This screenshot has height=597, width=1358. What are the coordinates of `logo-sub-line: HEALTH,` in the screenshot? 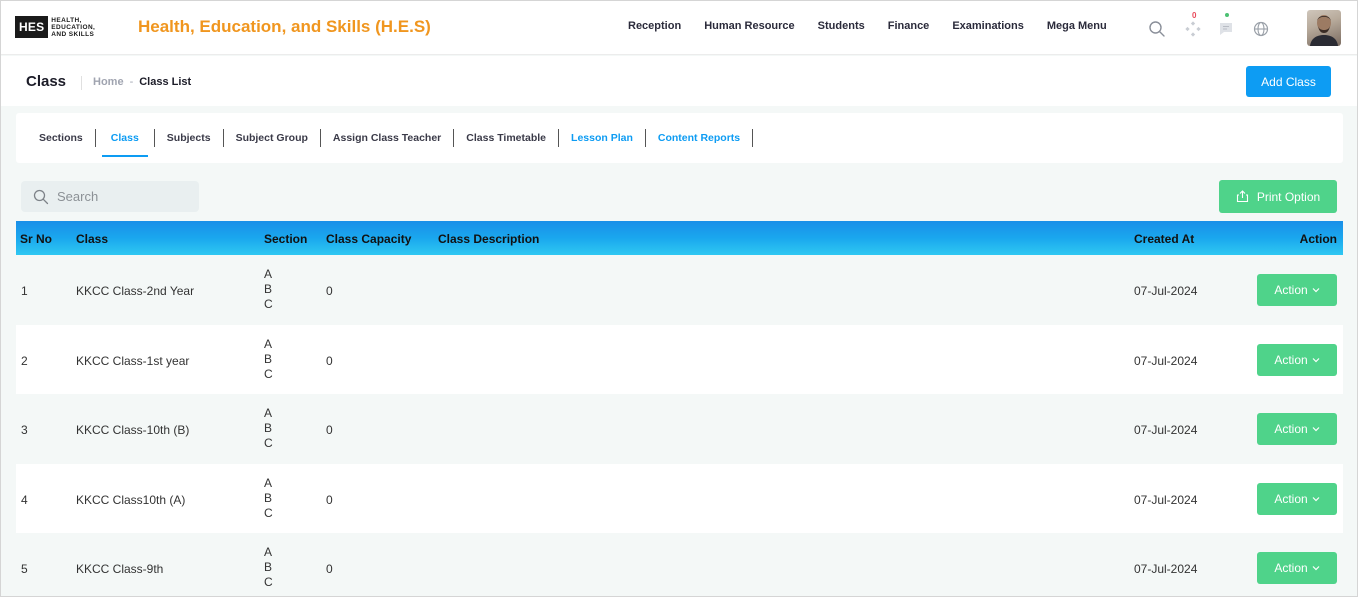 It's located at (66, 20).